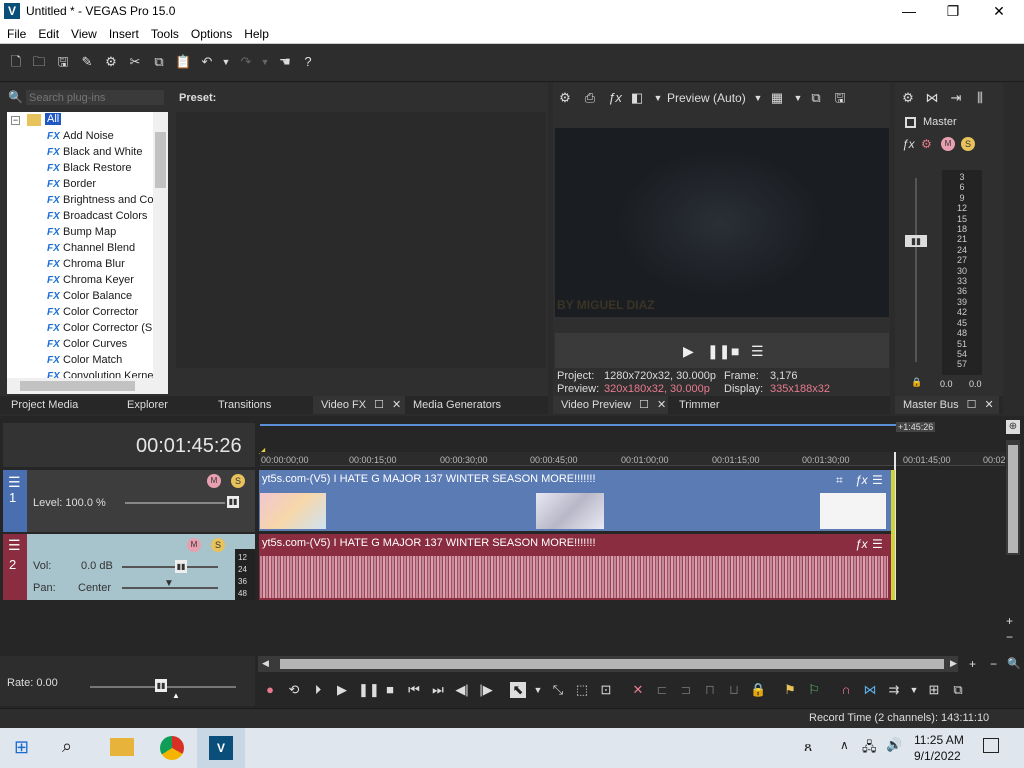 The width and height of the screenshot is (1024, 768). I want to click on mixer-icon: ⫼, so click(980, 98).